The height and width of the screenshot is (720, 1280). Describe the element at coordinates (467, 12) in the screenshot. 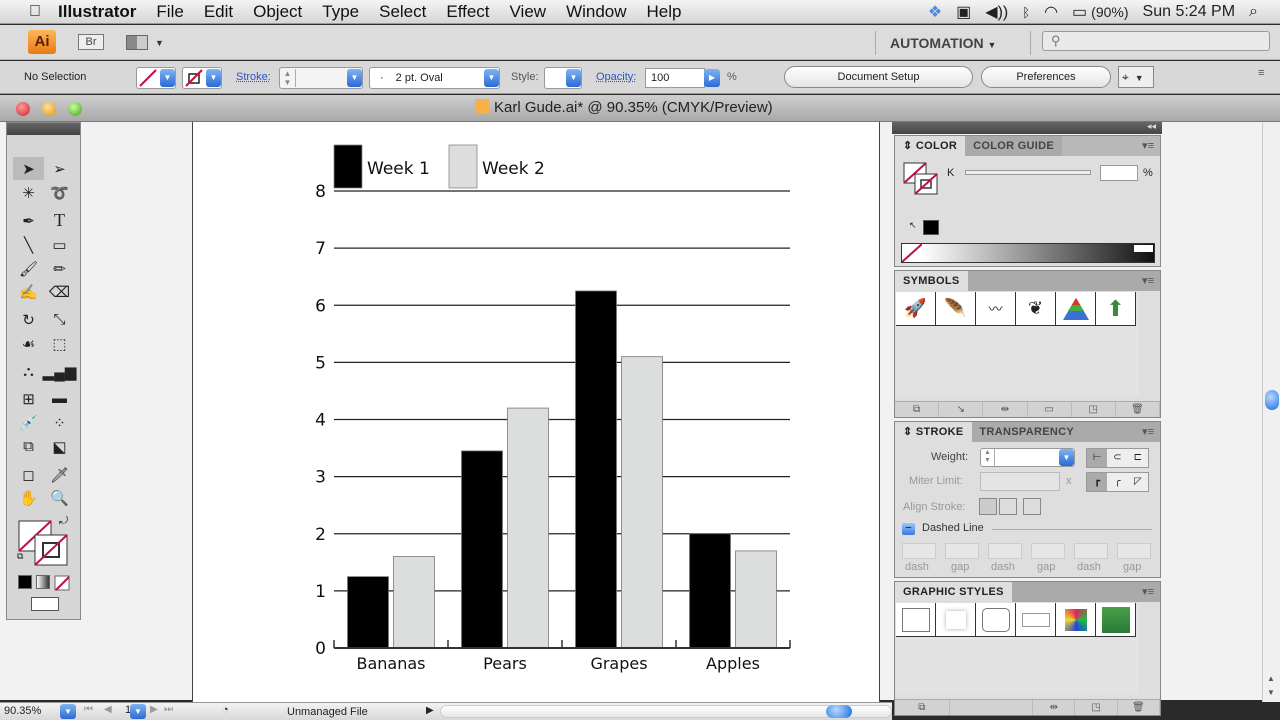

I see `menu-effect: Effect` at that location.